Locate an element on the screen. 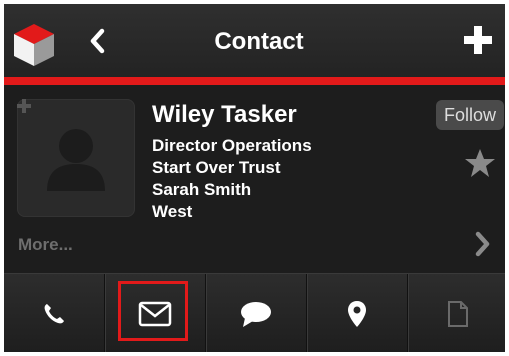 The image size is (509, 356). page-title: Contact is located at coordinates (259, 41).